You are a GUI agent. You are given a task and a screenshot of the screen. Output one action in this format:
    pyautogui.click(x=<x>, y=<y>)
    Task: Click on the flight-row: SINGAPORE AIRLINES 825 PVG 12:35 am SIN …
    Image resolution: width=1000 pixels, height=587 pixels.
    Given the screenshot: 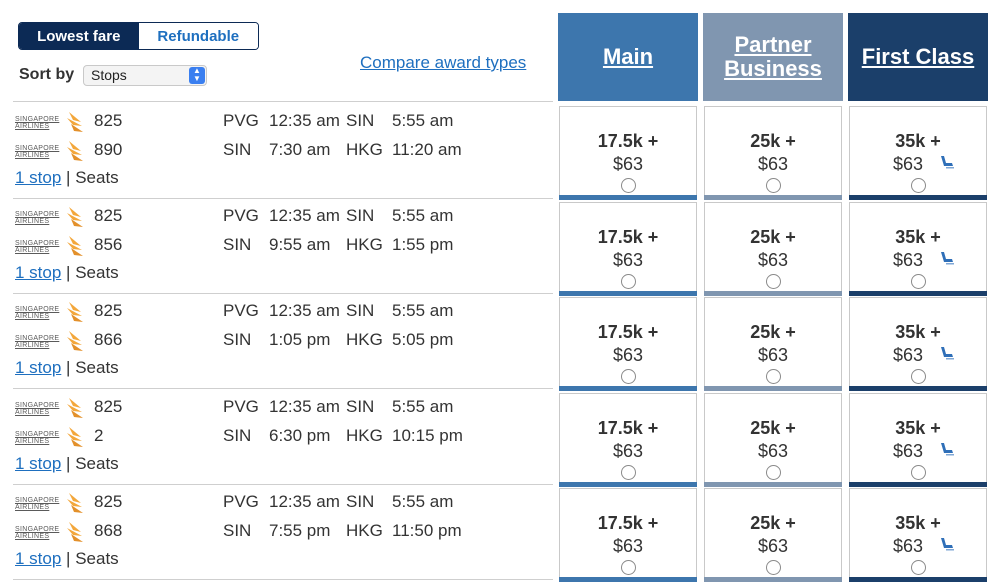 What is the action you would take?
    pyautogui.click(x=283, y=531)
    